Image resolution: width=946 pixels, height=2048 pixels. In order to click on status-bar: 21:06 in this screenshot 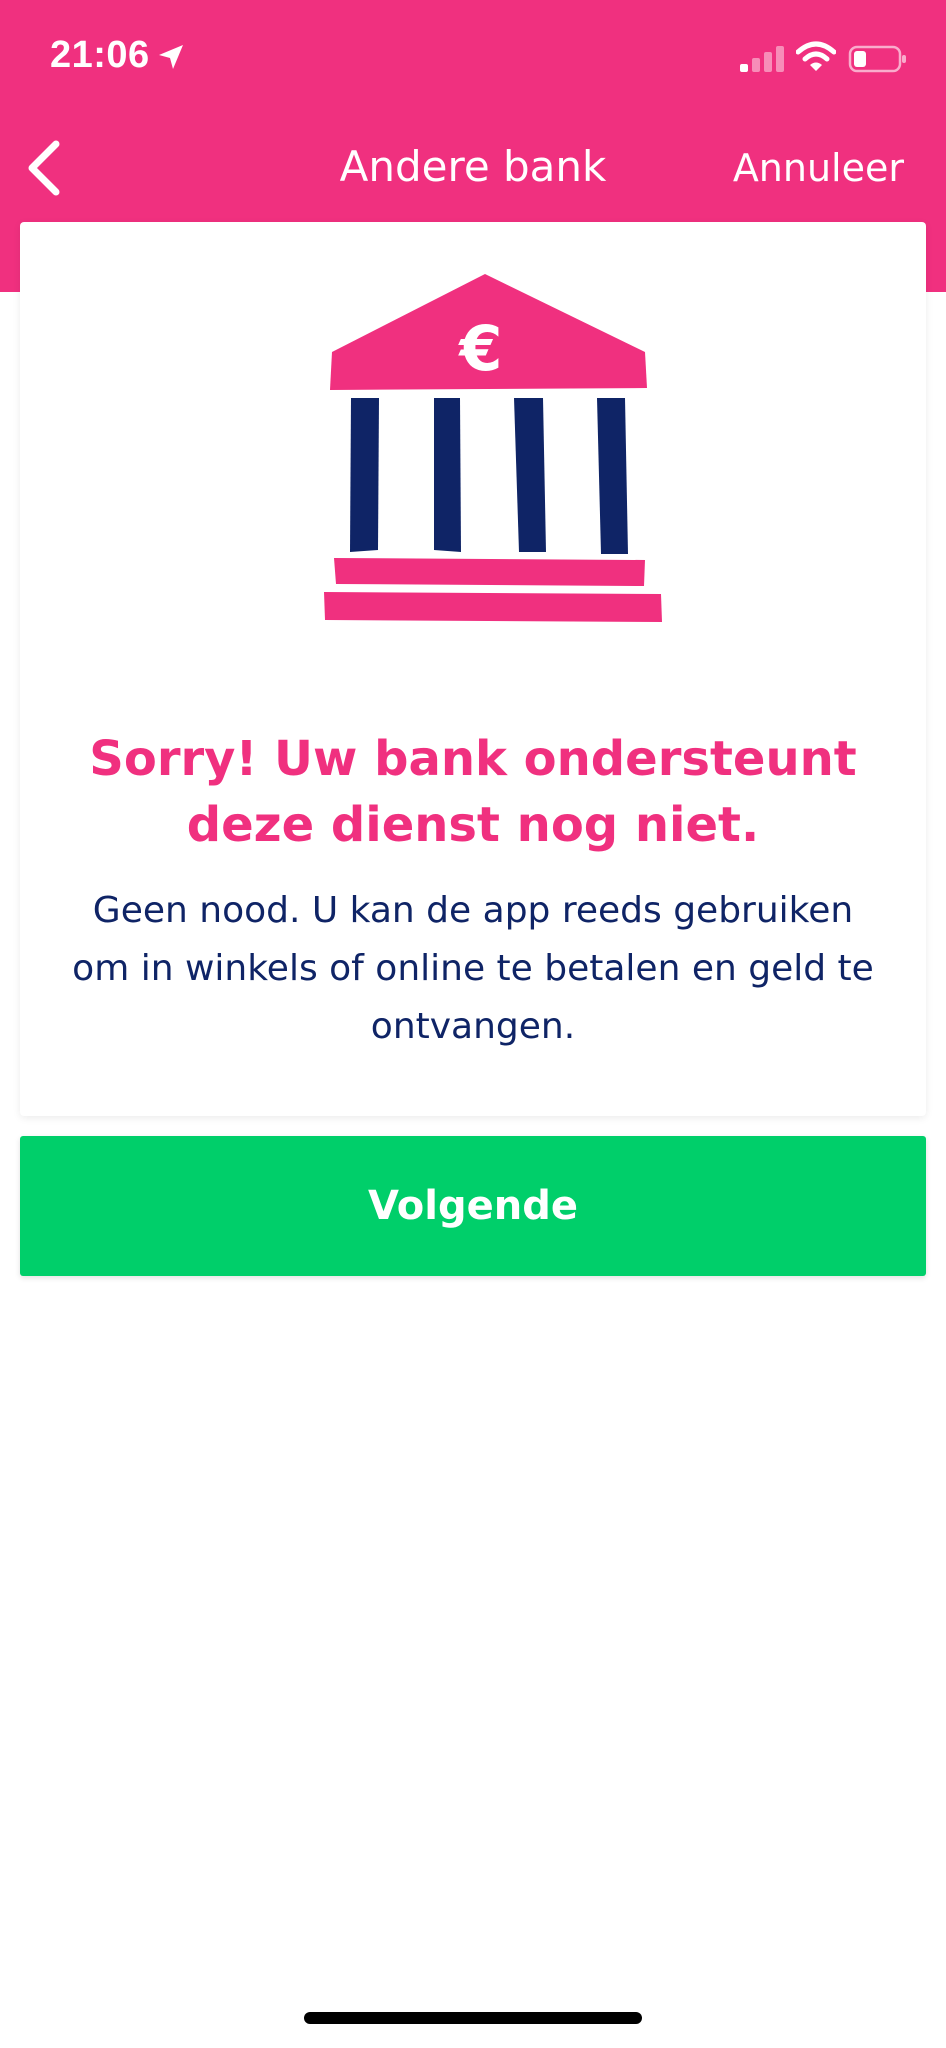, I will do `click(473, 59)`.